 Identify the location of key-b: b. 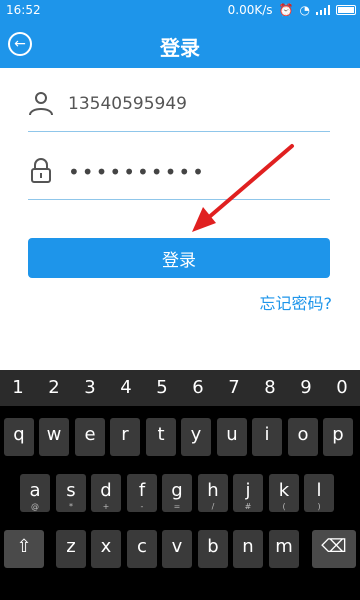
(213, 549).